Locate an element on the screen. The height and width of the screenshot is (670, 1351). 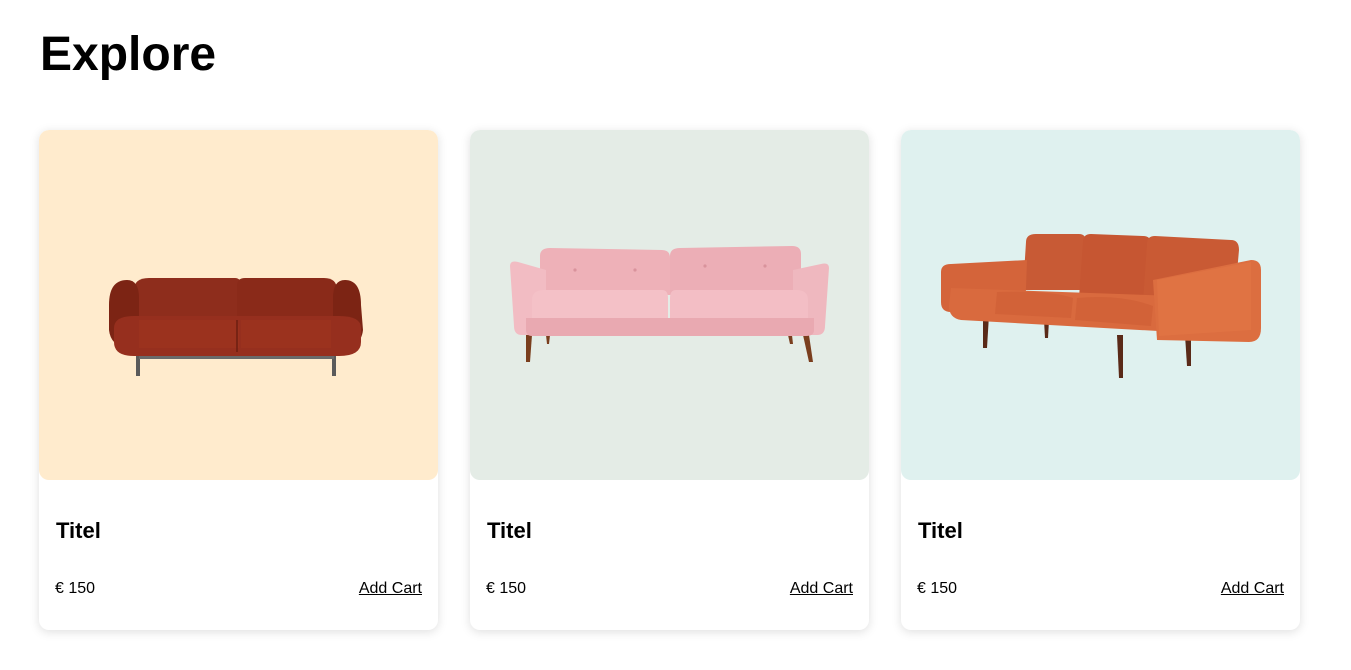
dark-red-sofa-image is located at coordinates (236, 327).